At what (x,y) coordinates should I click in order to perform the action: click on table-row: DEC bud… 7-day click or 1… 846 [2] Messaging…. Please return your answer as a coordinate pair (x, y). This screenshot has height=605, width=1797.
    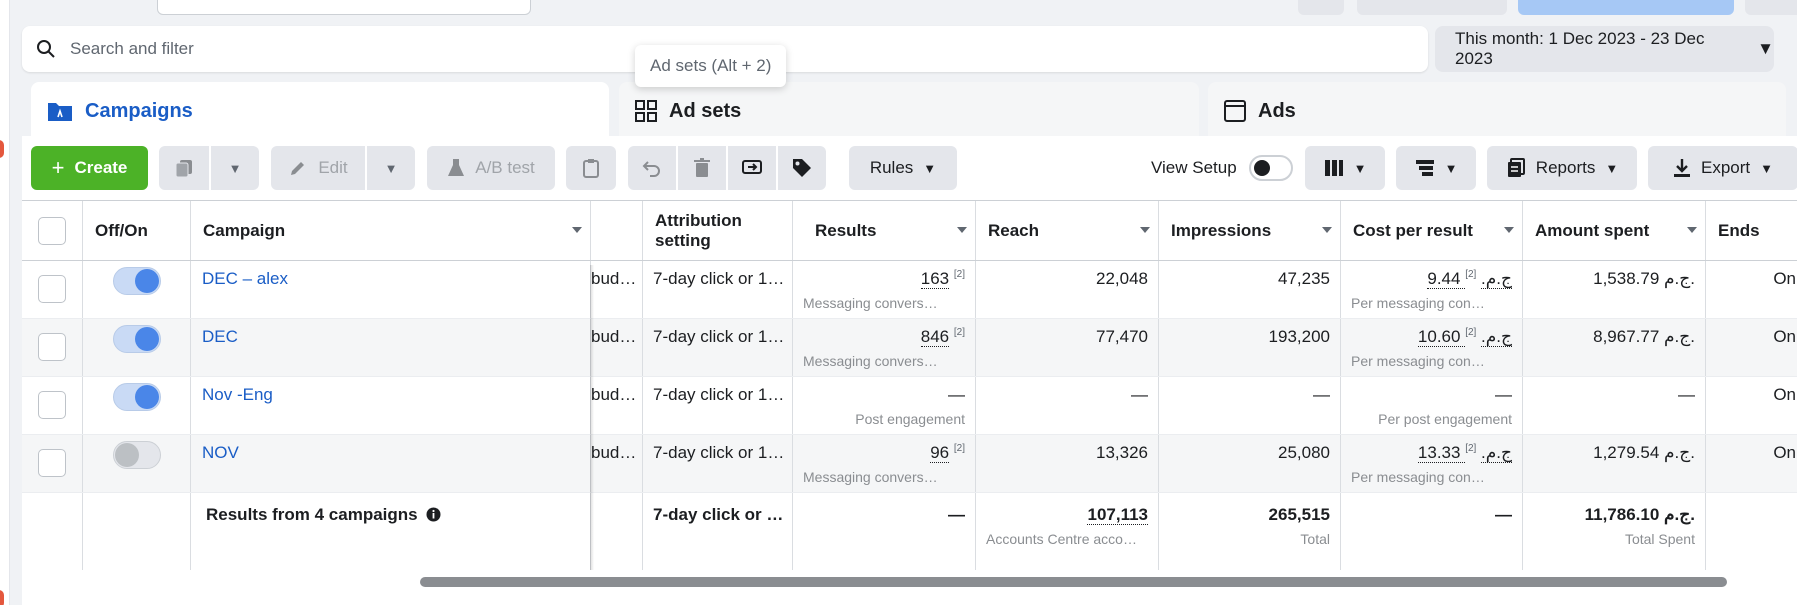
    Looking at the image, I should click on (909, 348).